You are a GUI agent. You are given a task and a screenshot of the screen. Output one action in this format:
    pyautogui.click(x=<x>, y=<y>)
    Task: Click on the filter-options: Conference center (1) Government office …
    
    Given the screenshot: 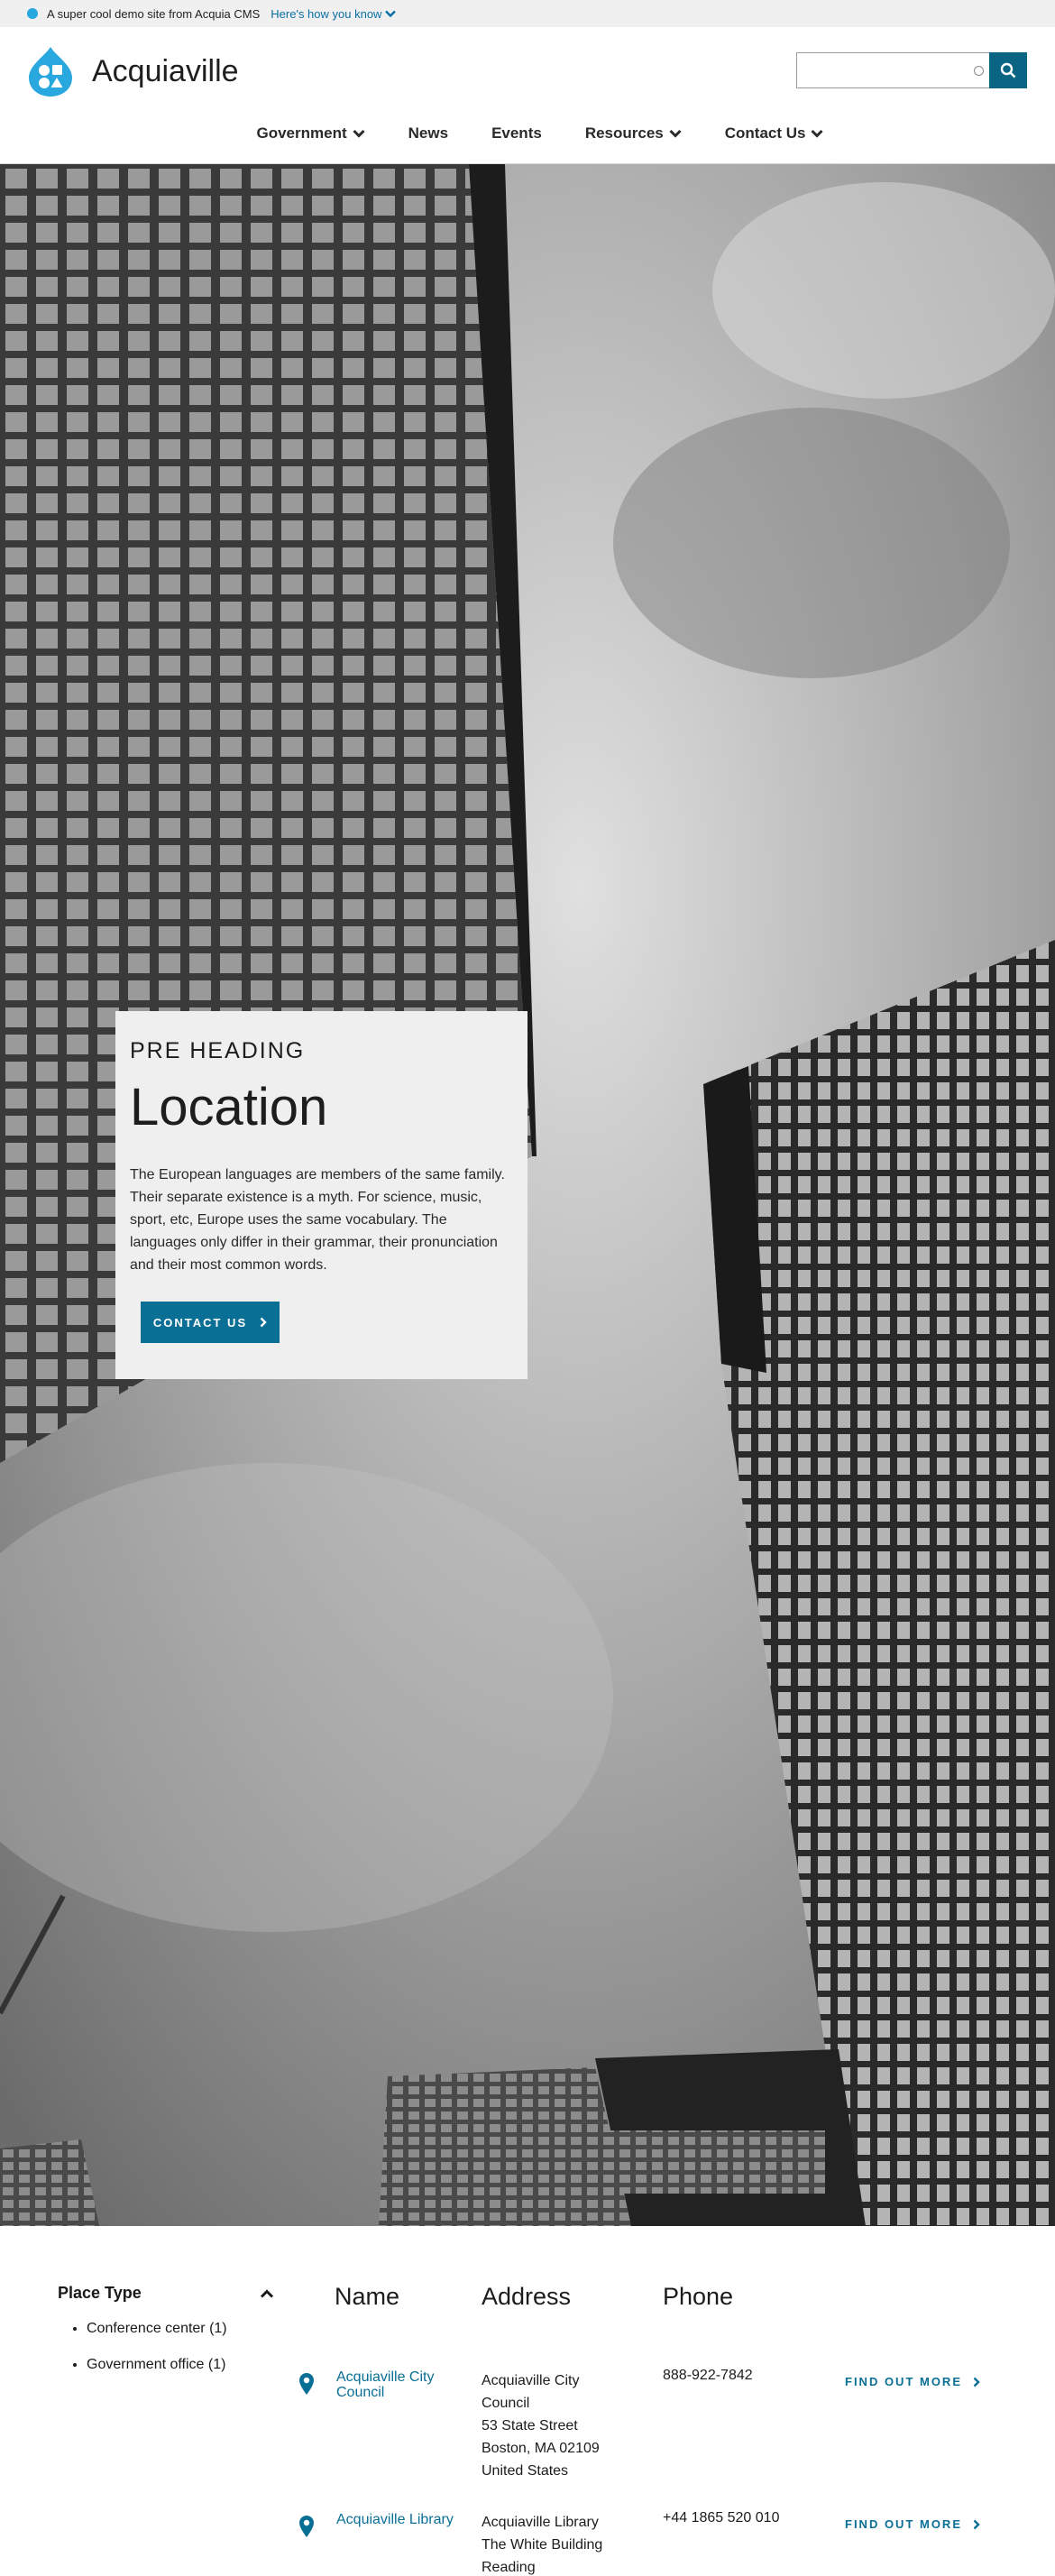 What is the action you would take?
    pyautogui.click(x=166, y=2347)
    